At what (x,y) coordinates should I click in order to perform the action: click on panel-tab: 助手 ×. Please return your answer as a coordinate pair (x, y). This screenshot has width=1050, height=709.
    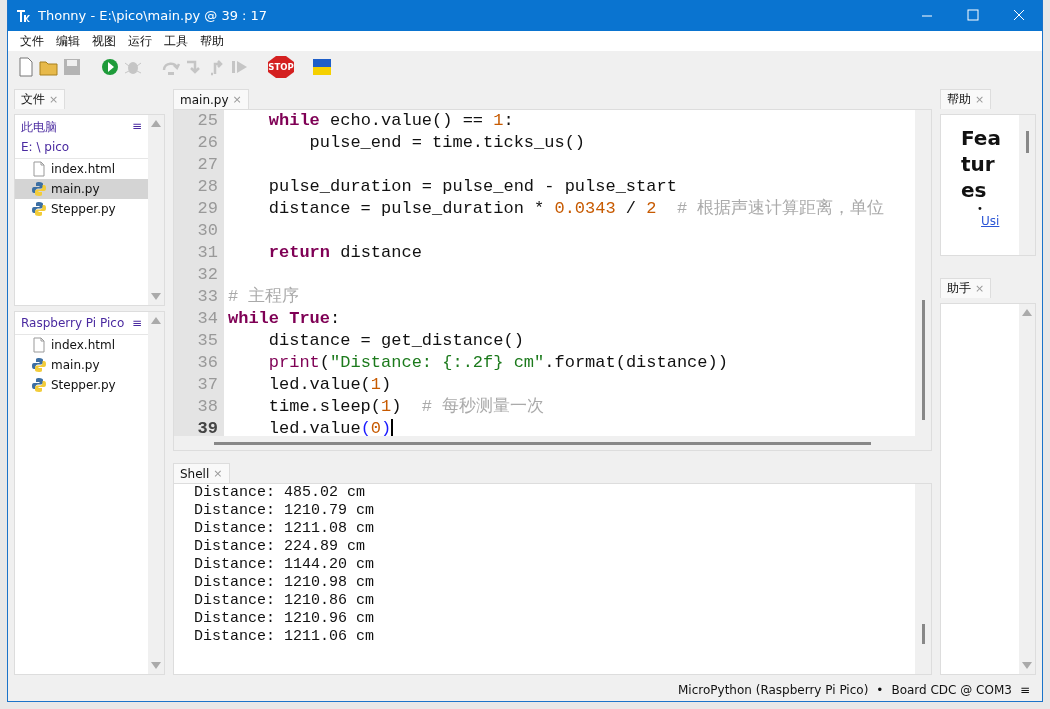
    Looking at the image, I should click on (966, 288).